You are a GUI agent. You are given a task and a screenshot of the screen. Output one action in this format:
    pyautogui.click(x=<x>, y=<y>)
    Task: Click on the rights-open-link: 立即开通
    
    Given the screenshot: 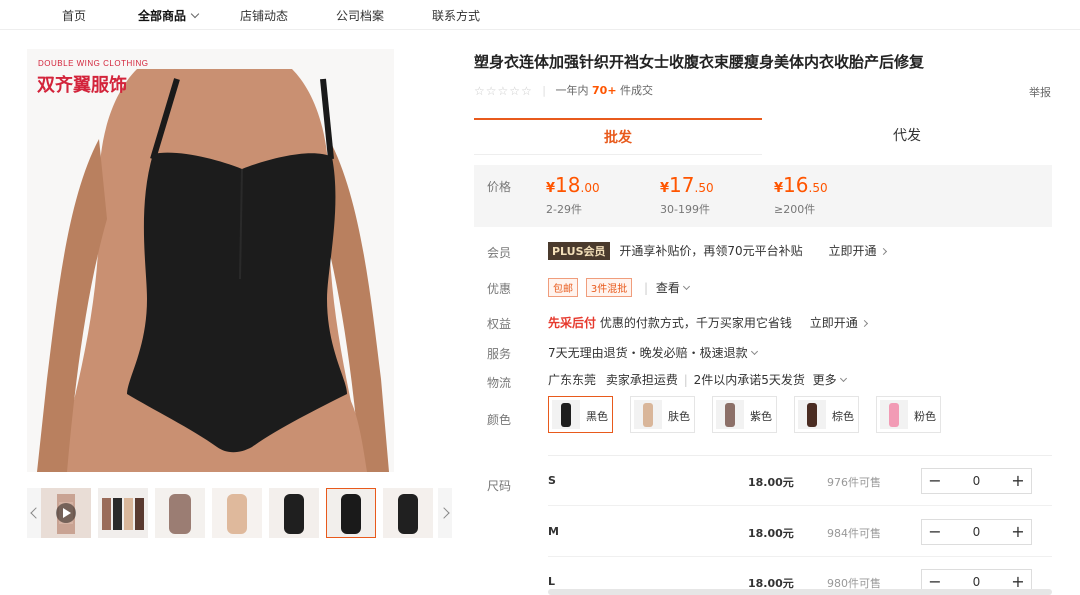 What is the action you would take?
    pyautogui.click(x=839, y=323)
    